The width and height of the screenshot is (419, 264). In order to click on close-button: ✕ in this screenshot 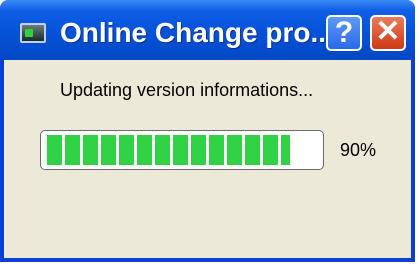, I will do `click(388, 33)`.